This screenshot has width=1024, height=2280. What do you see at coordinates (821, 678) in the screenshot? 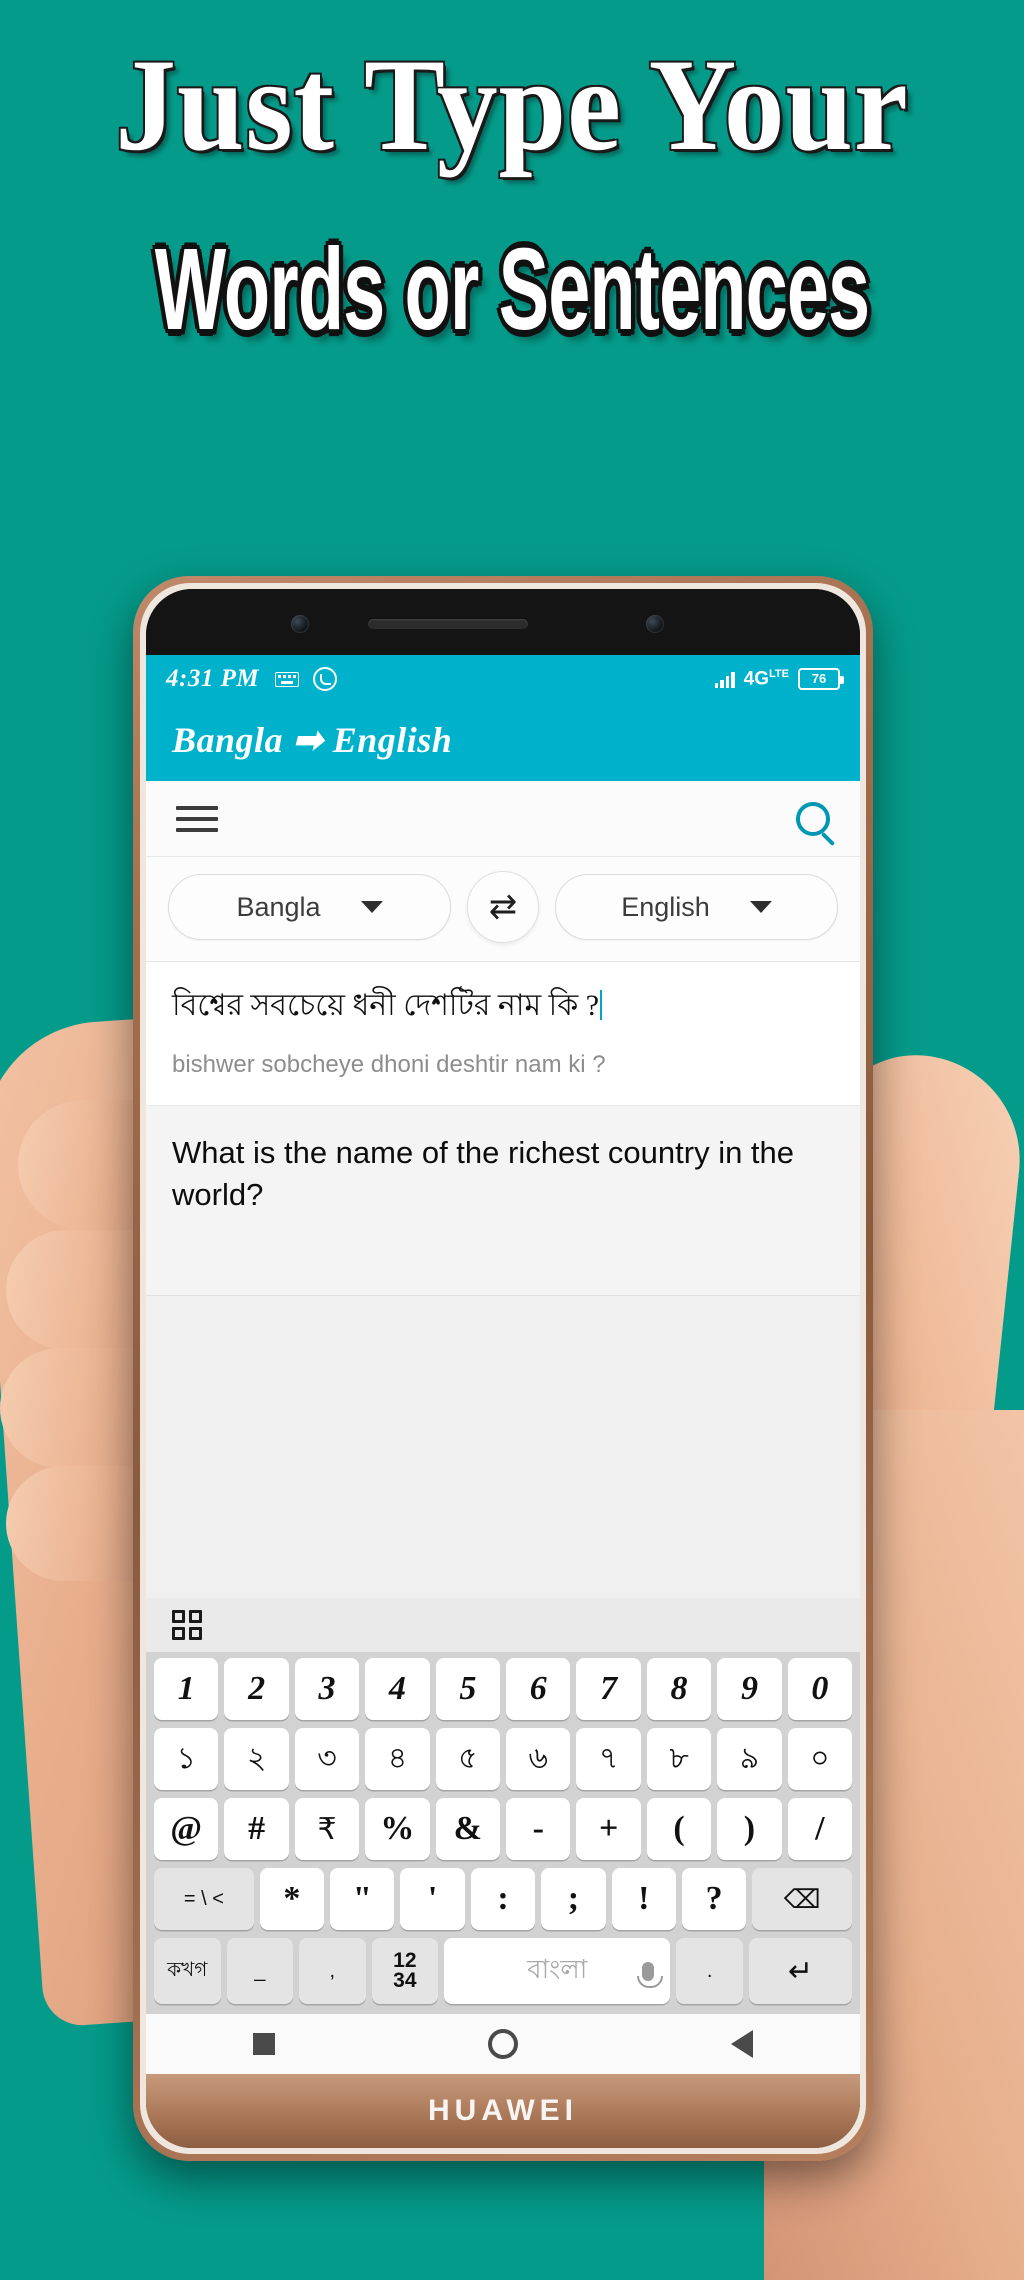
I see `battery-icon: 76` at bounding box center [821, 678].